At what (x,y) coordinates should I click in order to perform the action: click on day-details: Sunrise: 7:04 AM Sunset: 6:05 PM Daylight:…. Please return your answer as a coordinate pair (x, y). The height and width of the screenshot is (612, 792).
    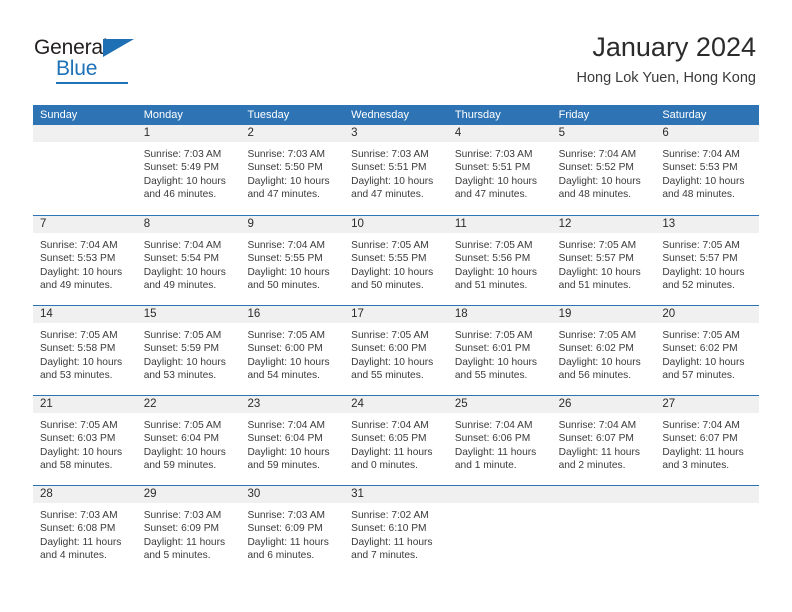
    Looking at the image, I should click on (396, 442).